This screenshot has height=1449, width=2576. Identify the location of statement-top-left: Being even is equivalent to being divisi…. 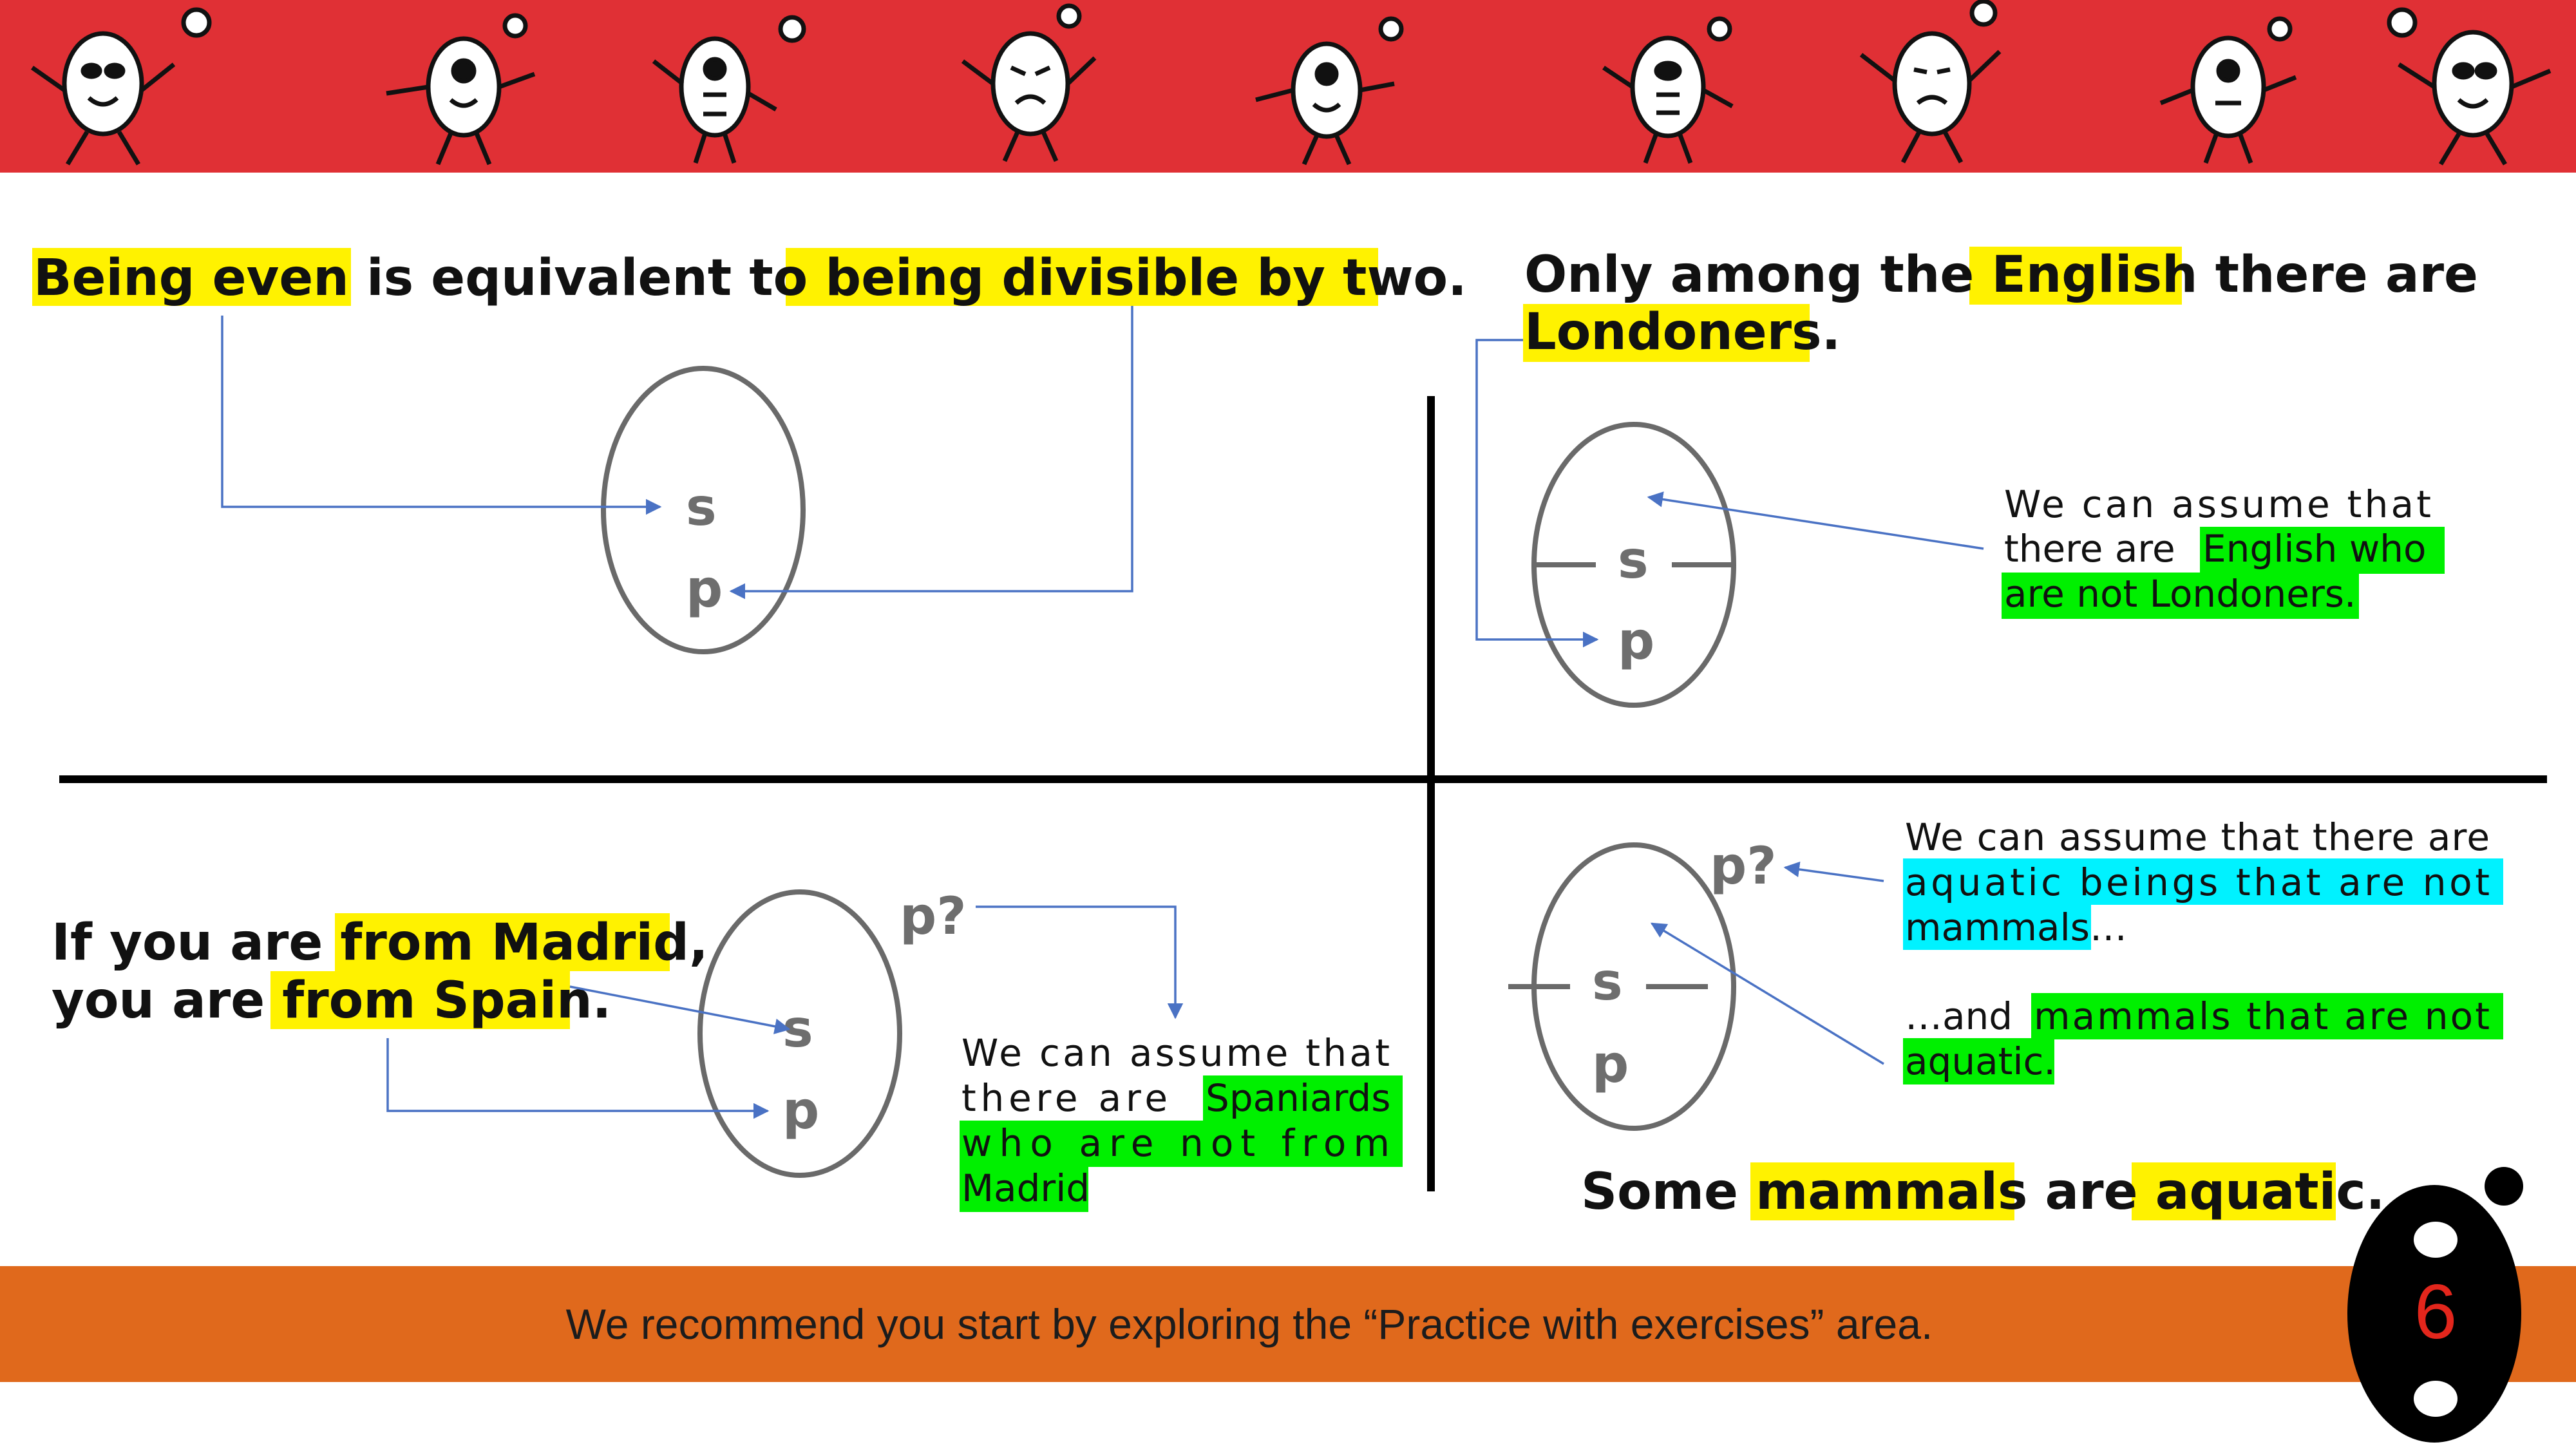
(750, 278).